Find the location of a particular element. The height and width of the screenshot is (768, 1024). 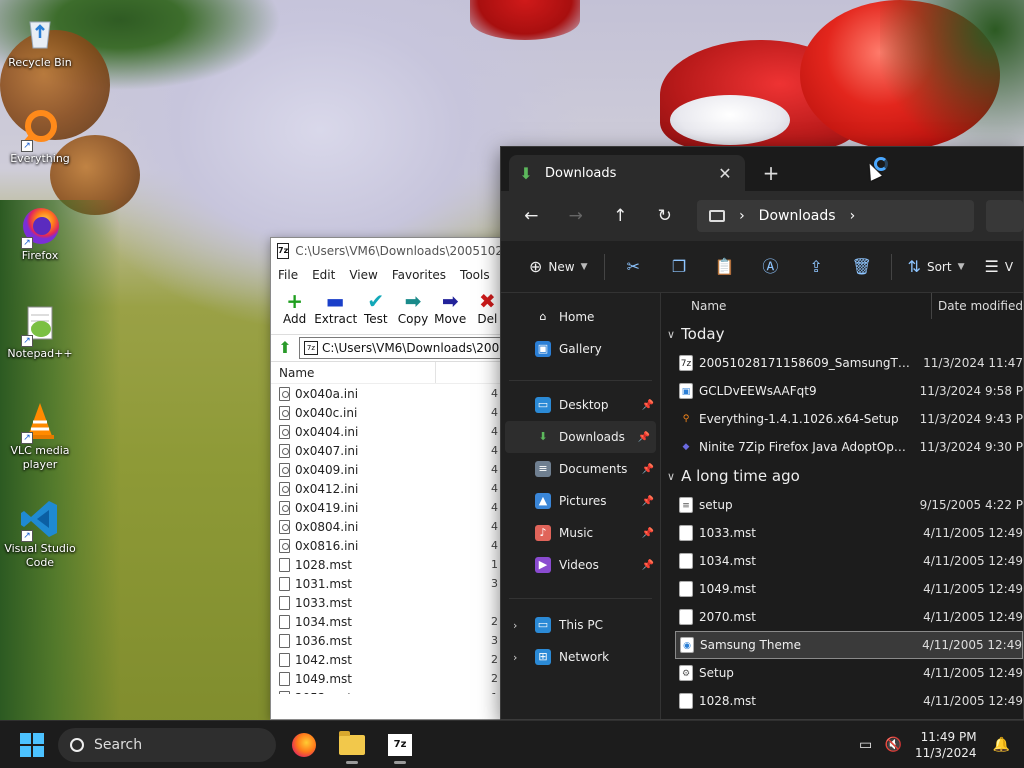

wallpaper-pine-branches is located at coordinates (952, 75).